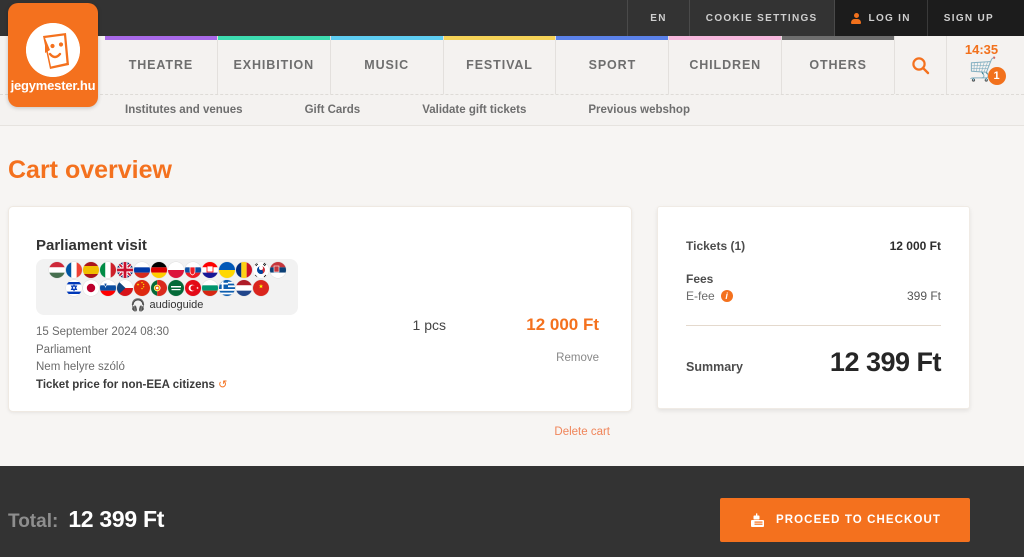 The height and width of the screenshot is (557, 1024). I want to click on footer-total-label: Total:, so click(33, 521).